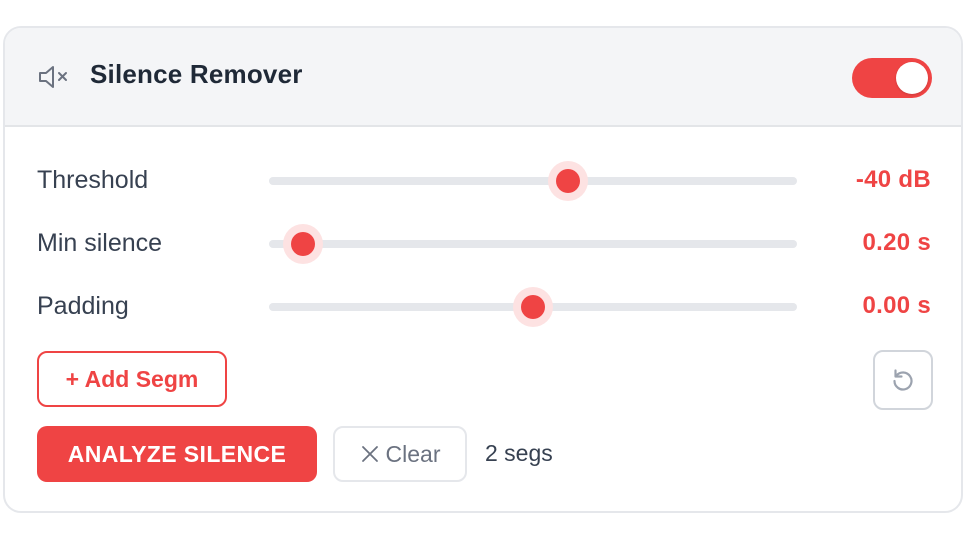 Image resolution: width=968 pixels, height=538 pixels. Describe the element at coordinates (893, 179) in the screenshot. I see `threshold-value: -40 dB` at that location.